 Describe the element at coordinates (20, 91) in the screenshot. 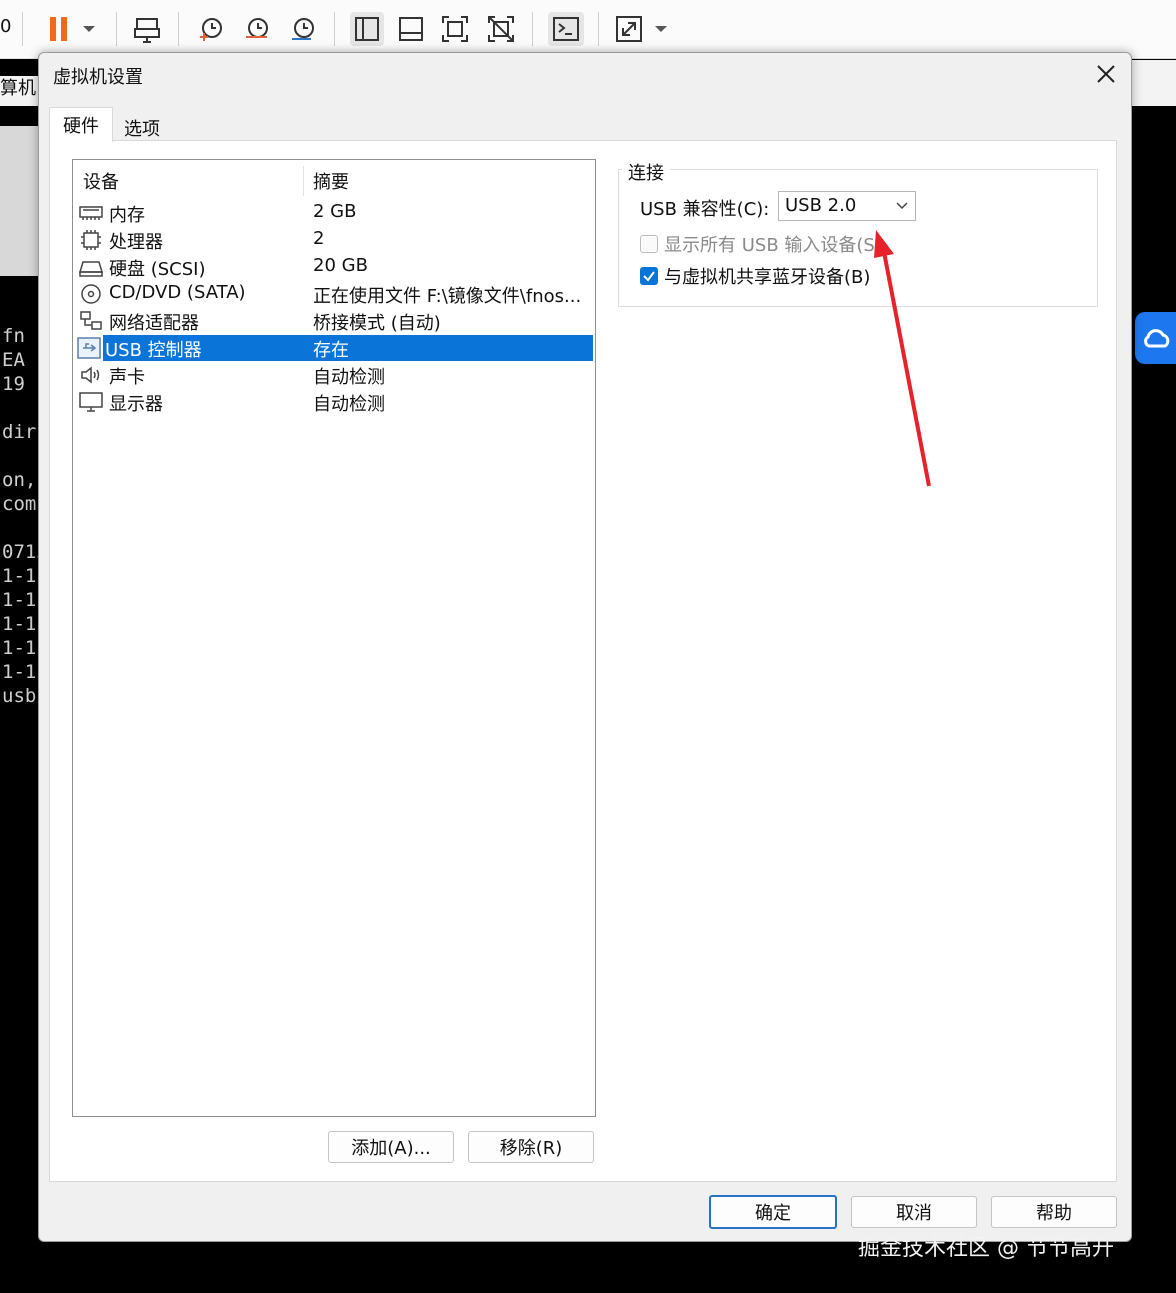

I see `background-tab-label: 算机` at that location.